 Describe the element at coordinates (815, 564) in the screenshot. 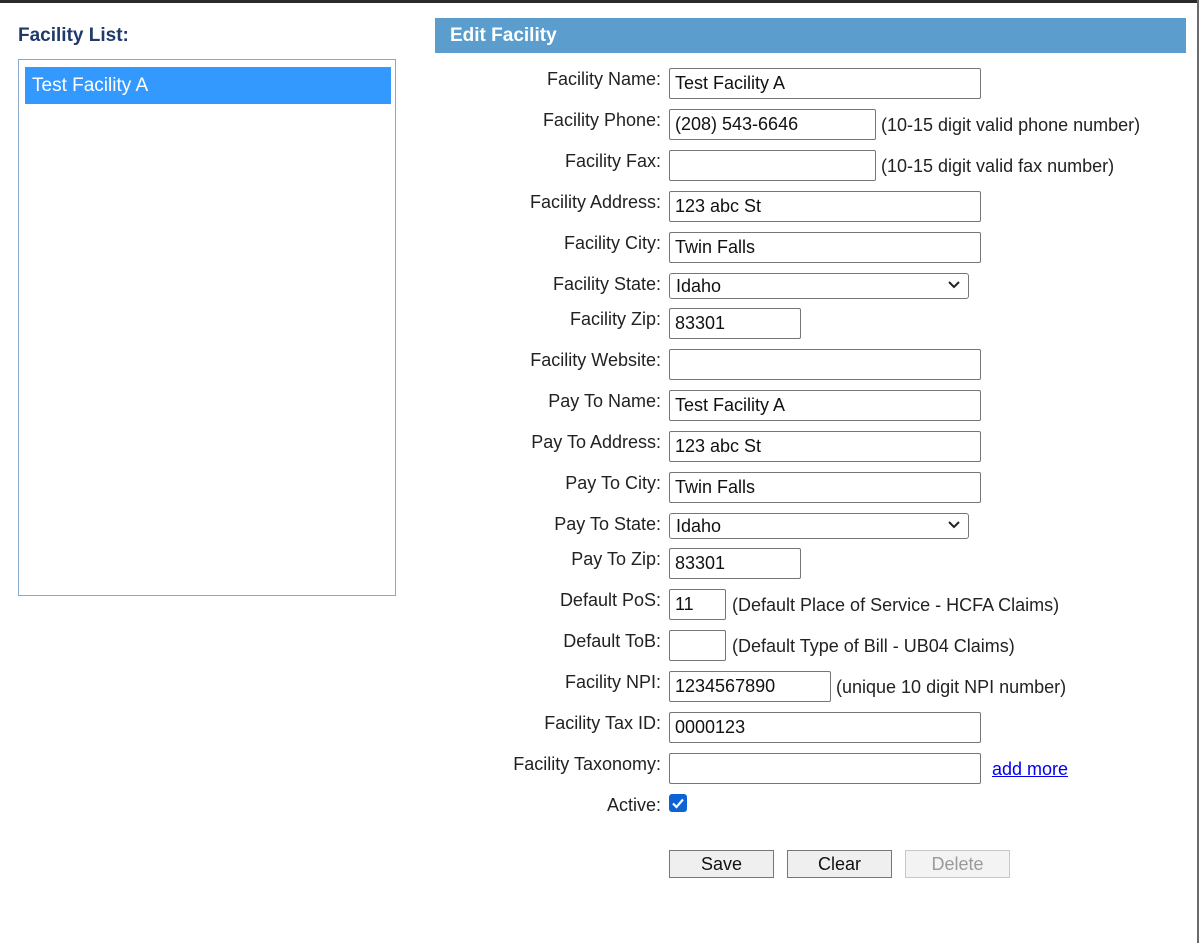

I see `row-pay-to-zip: Pay To Zip:` at that location.